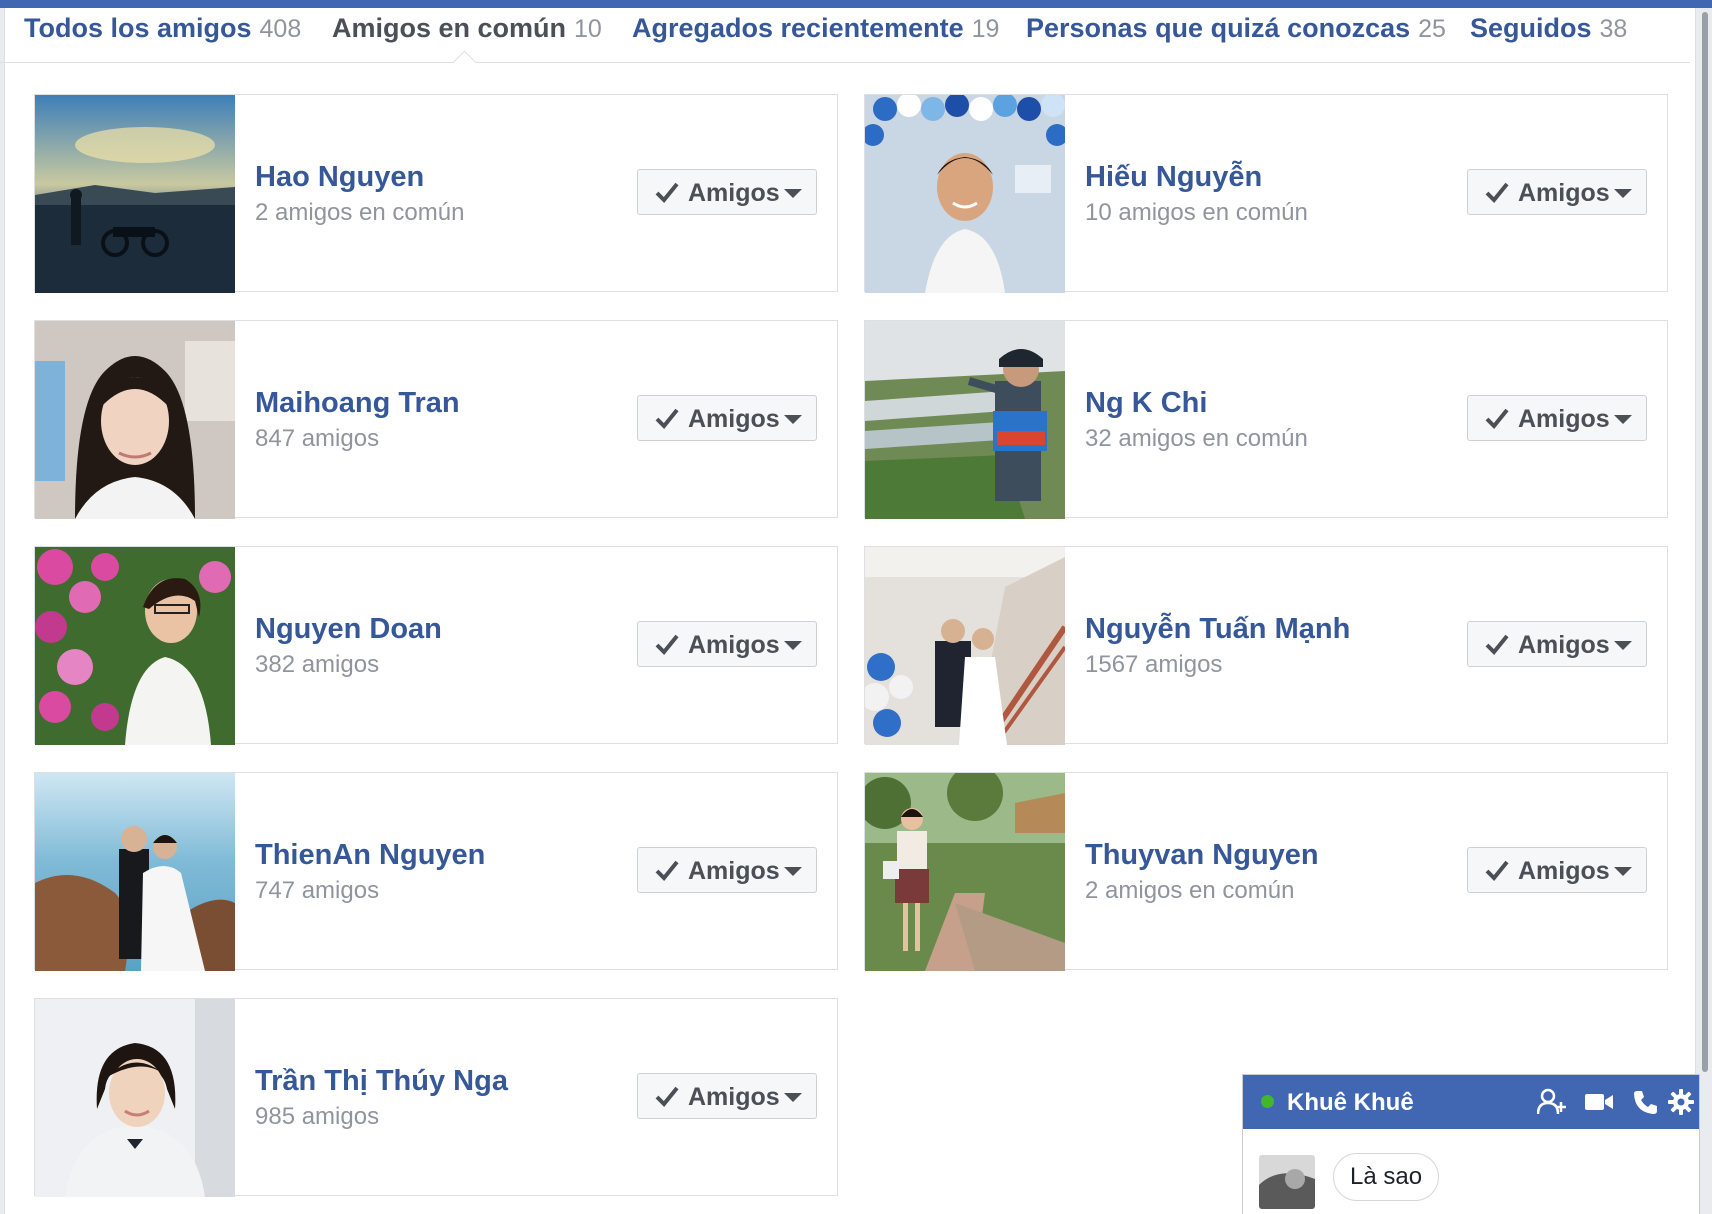 This screenshot has height=1214, width=1712. What do you see at coordinates (1173, 177) in the screenshot?
I see `friend-name-link: Hiếu Nguyễn` at bounding box center [1173, 177].